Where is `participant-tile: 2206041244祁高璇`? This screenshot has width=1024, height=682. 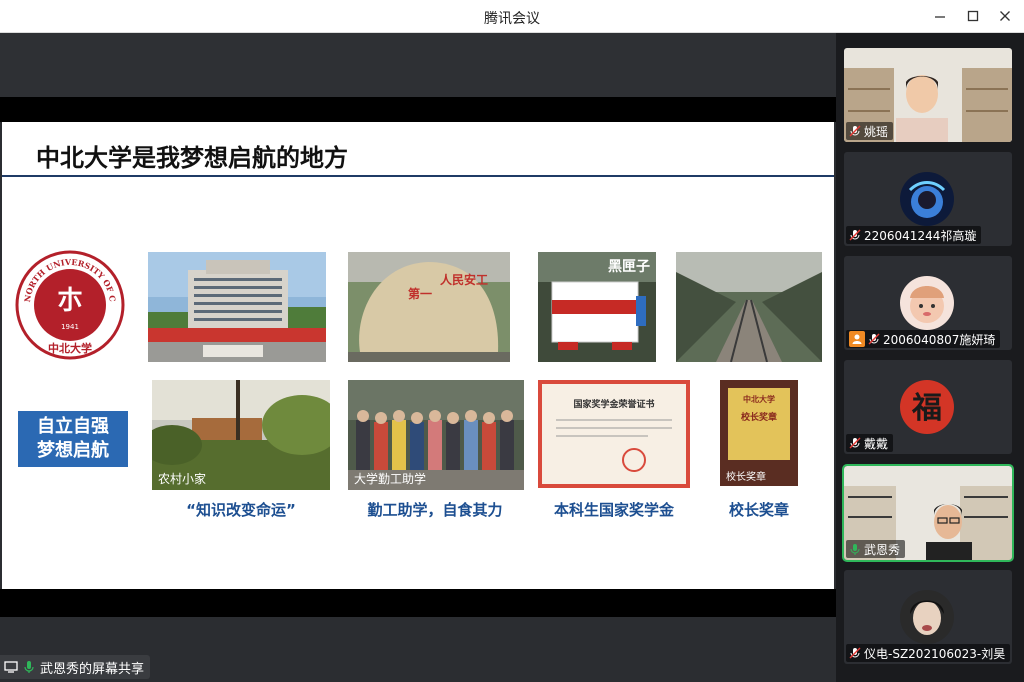 participant-tile: 2206041244祁高璇 is located at coordinates (928, 199).